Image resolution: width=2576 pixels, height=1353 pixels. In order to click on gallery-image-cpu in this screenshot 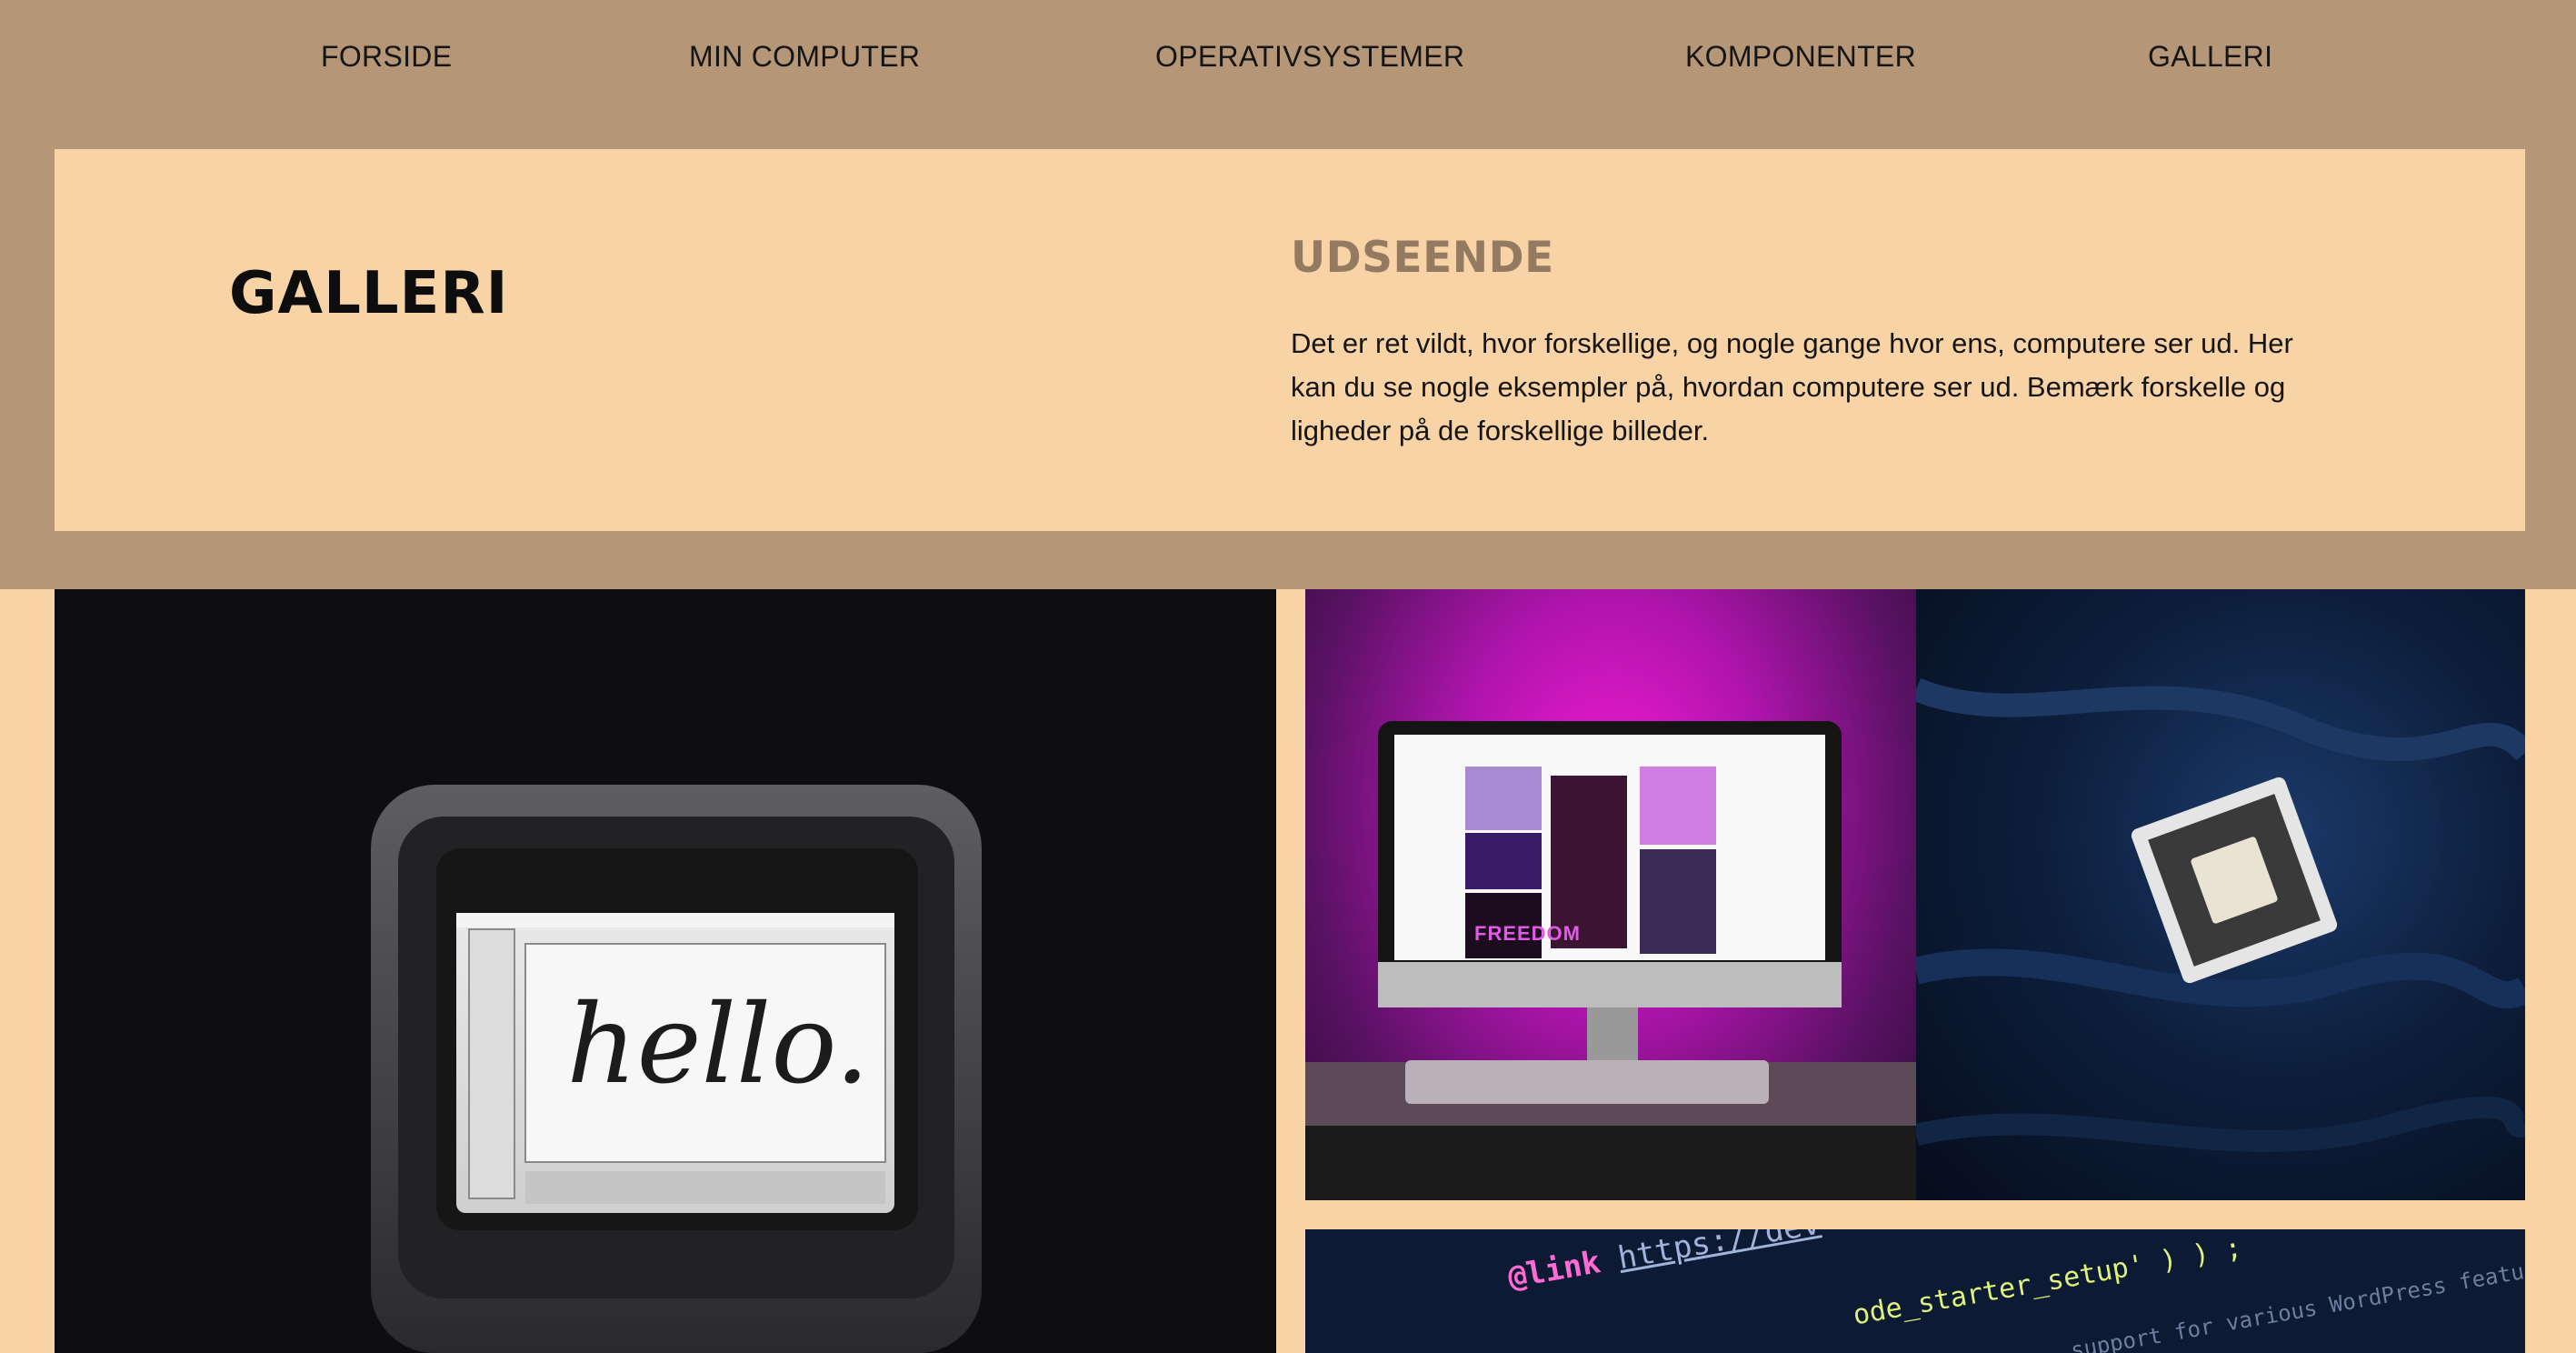, I will do `click(2220, 895)`.